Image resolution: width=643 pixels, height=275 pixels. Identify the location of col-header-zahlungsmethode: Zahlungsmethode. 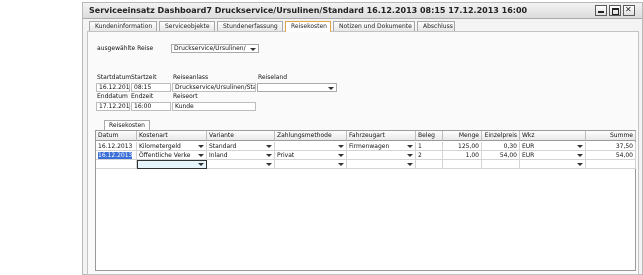
(311, 136).